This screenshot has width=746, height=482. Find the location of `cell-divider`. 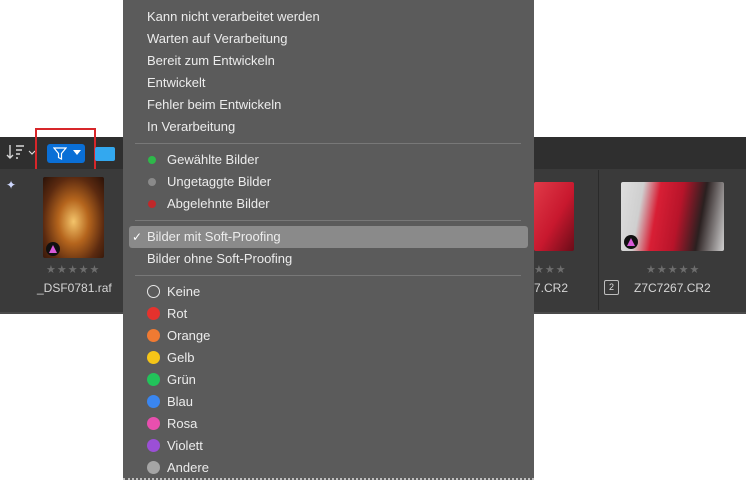

cell-divider is located at coordinates (598, 240).